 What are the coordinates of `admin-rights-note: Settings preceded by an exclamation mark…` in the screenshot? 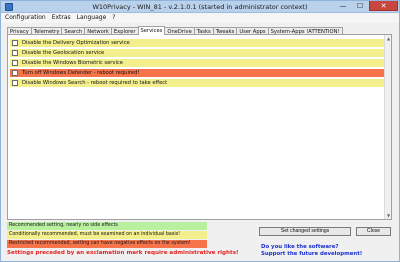 It's located at (123, 253).